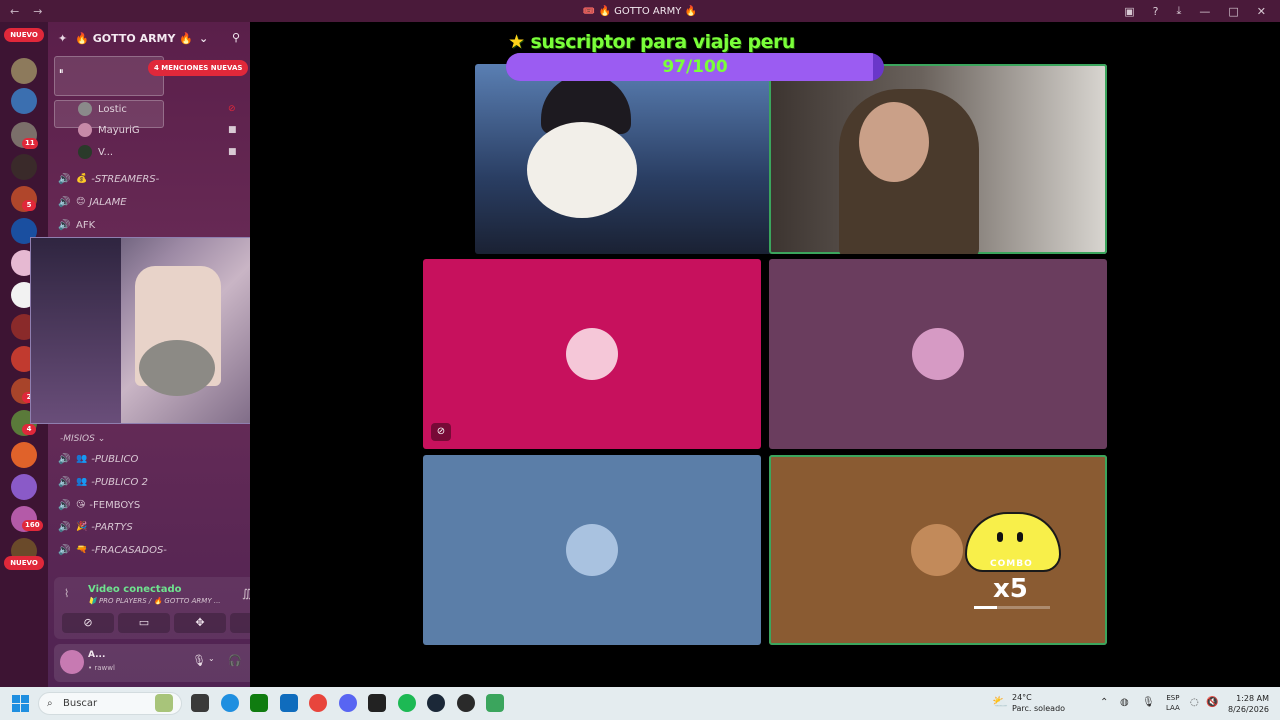  What do you see at coordinates (119, 130) in the screenshot?
I see `voice-user-name: MayuriG` at bounding box center [119, 130].